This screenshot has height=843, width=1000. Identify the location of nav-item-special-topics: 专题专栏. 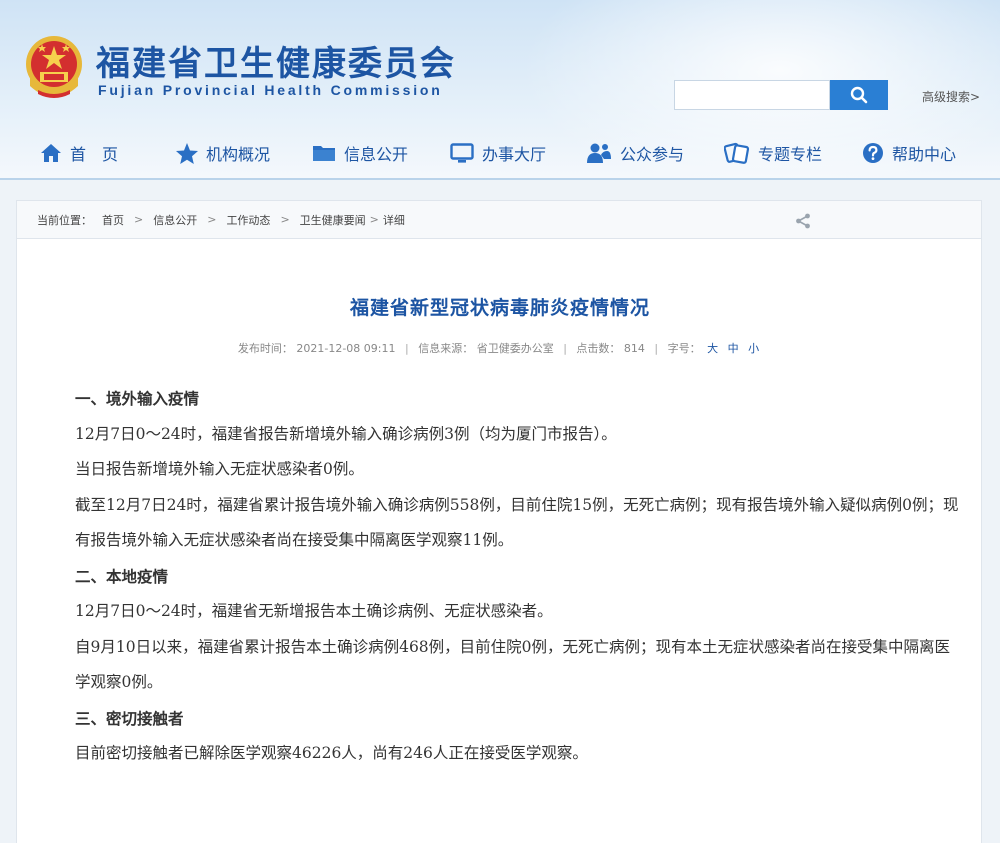
(773, 152).